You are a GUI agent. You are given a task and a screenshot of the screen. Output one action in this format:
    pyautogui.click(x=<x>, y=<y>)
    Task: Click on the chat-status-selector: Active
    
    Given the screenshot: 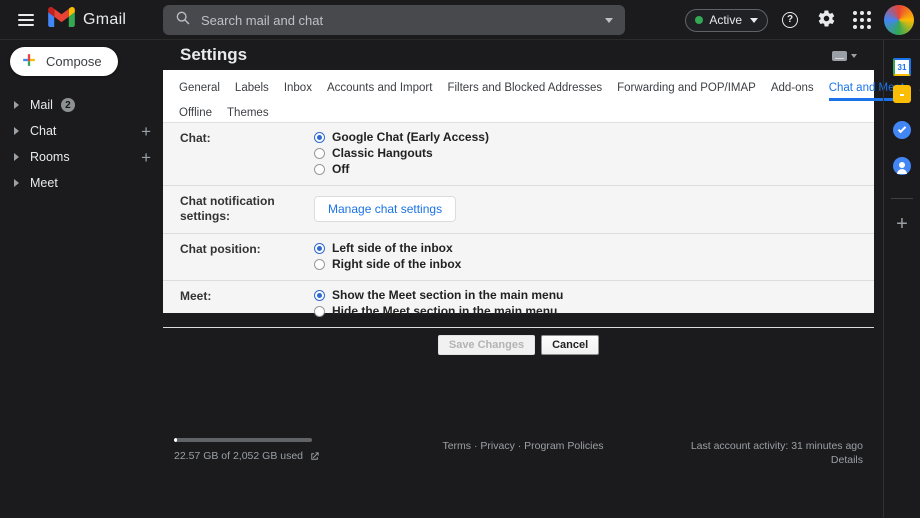 What is the action you would take?
    pyautogui.click(x=726, y=20)
    